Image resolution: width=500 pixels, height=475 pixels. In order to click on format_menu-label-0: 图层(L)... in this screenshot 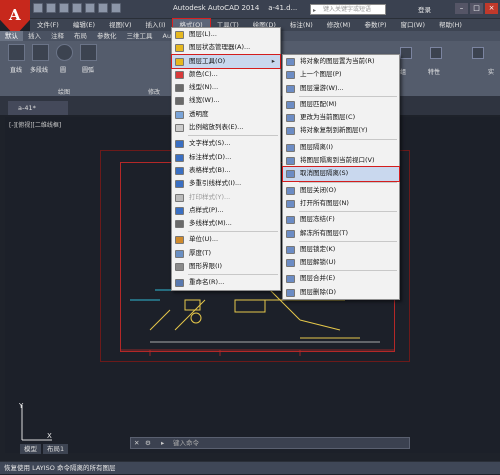, I will do `click(203, 34)`.